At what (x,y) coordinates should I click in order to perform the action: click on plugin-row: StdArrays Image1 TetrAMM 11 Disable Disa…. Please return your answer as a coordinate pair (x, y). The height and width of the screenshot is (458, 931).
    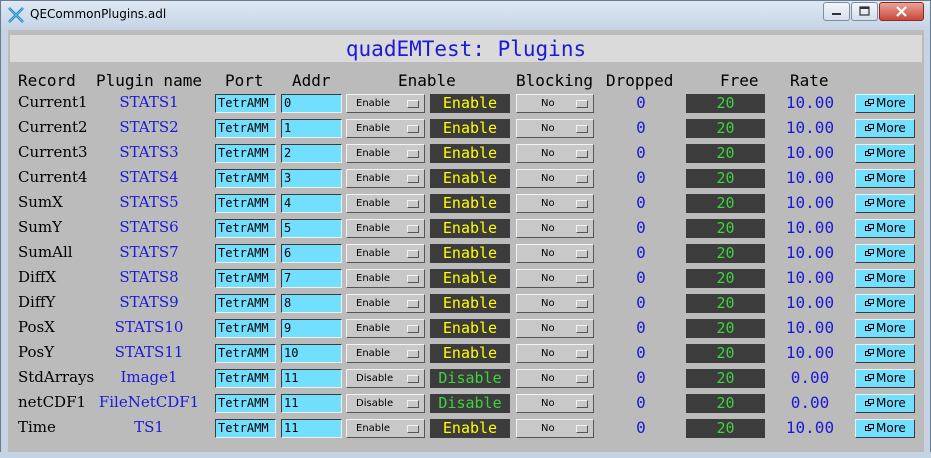
    Looking at the image, I should click on (466, 379).